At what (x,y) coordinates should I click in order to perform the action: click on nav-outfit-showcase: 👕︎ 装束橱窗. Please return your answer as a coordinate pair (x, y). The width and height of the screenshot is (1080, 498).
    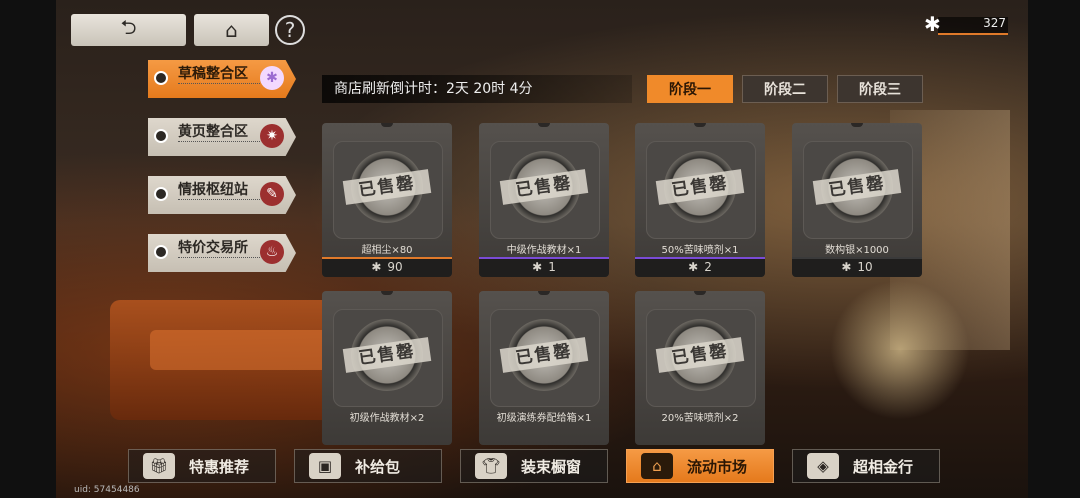
    Looking at the image, I should click on (534, 466).